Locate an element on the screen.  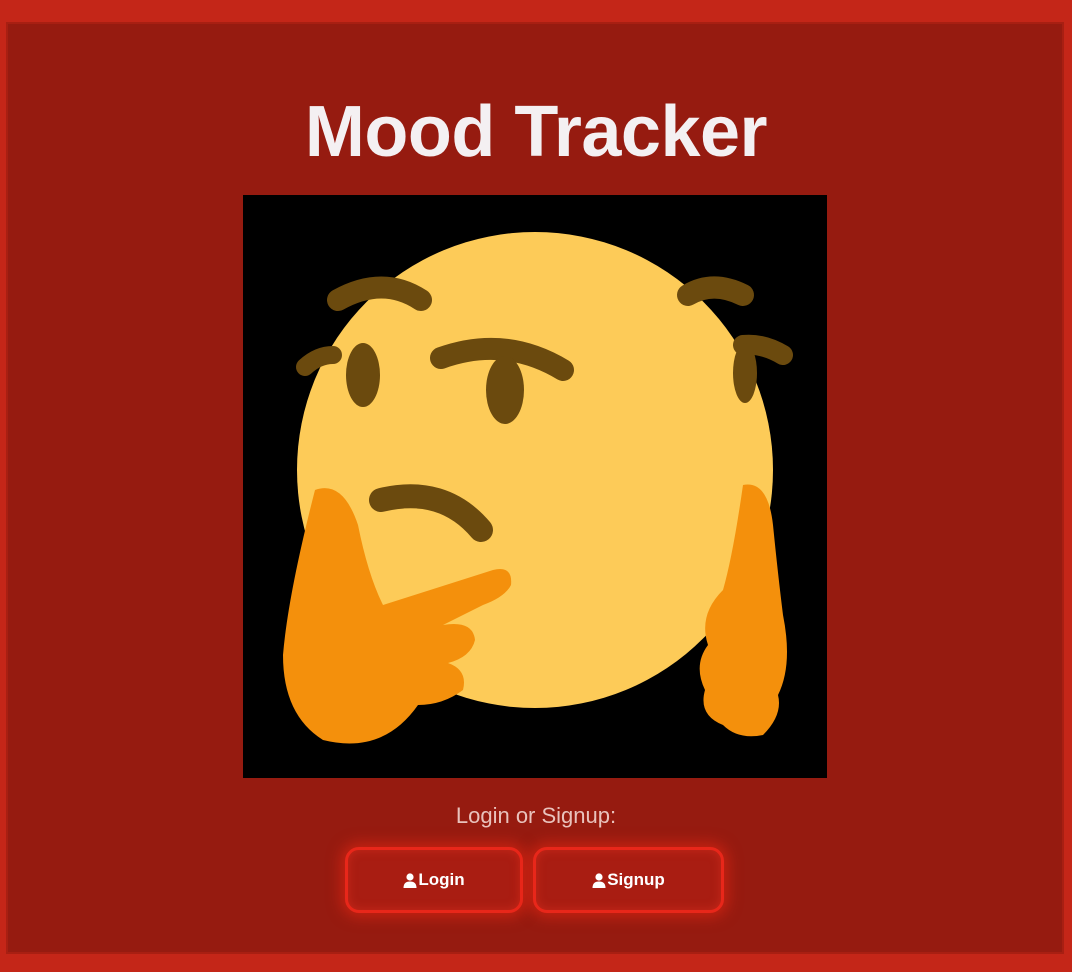
signup-label: Signup is located at coordinates (636, 879).